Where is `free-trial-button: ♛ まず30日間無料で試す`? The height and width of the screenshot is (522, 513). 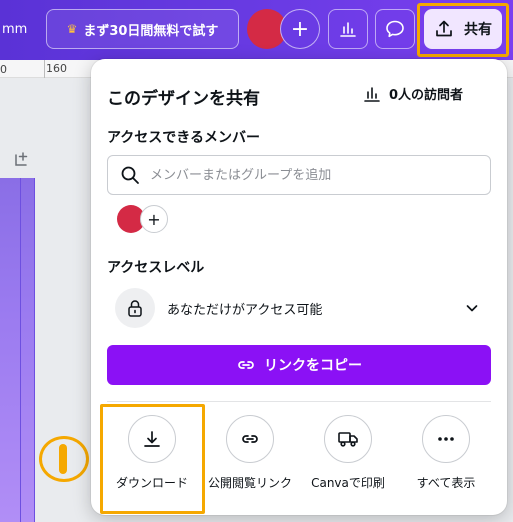
free-trial-button: ♛ まず30日間無料で試す is located at coordinates (142, 29).